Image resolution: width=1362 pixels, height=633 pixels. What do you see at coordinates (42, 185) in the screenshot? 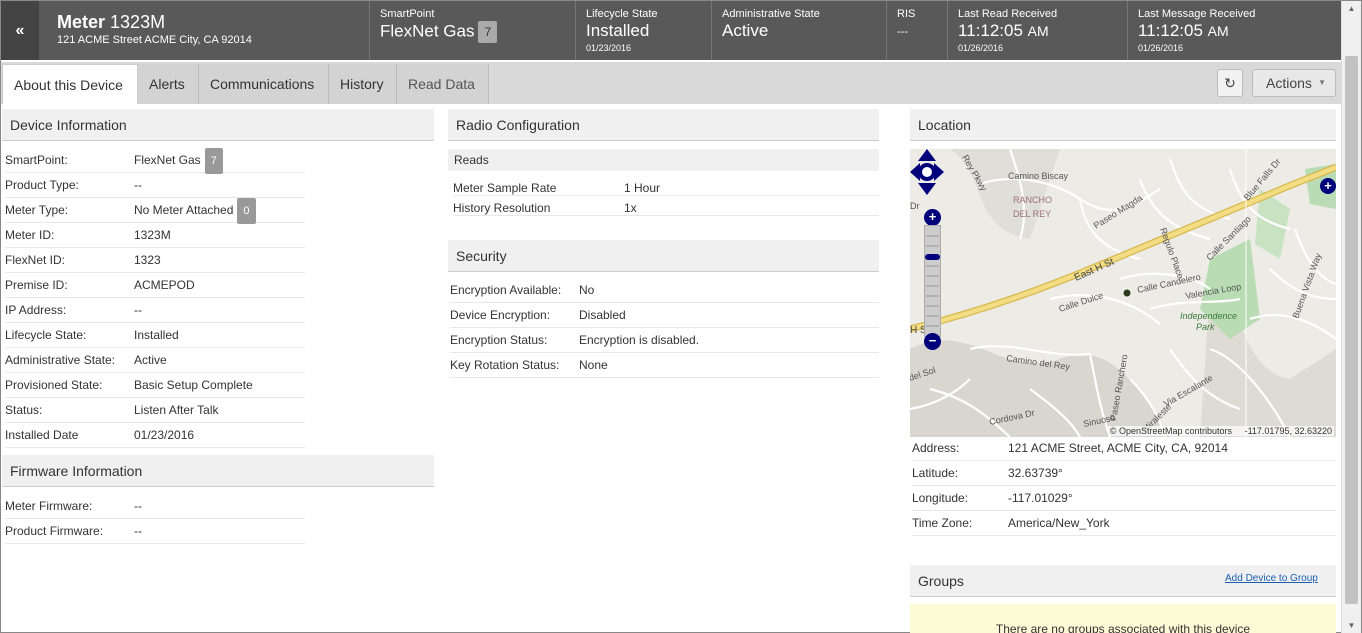
I see `device-info-label: Product Type:` at bounding box center [42, 185].